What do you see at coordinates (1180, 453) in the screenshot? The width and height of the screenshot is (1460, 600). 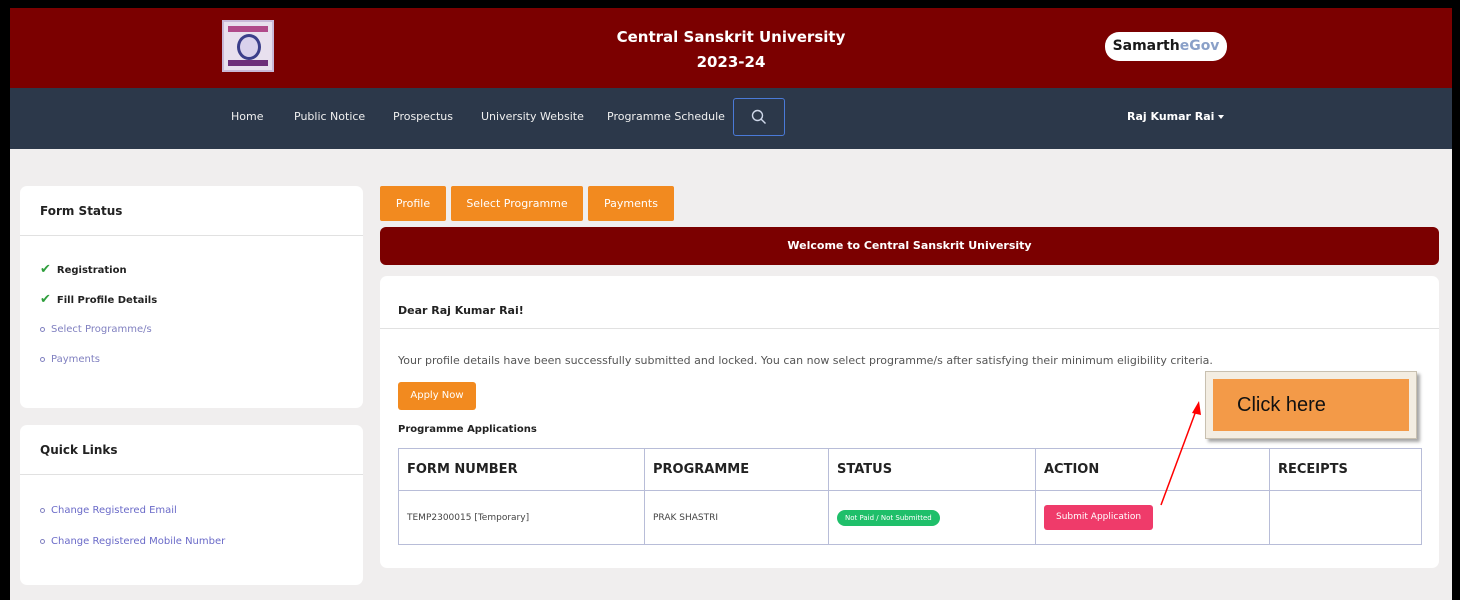 I see `annotation-arrow-icon` at bounding box center [1180, 453].